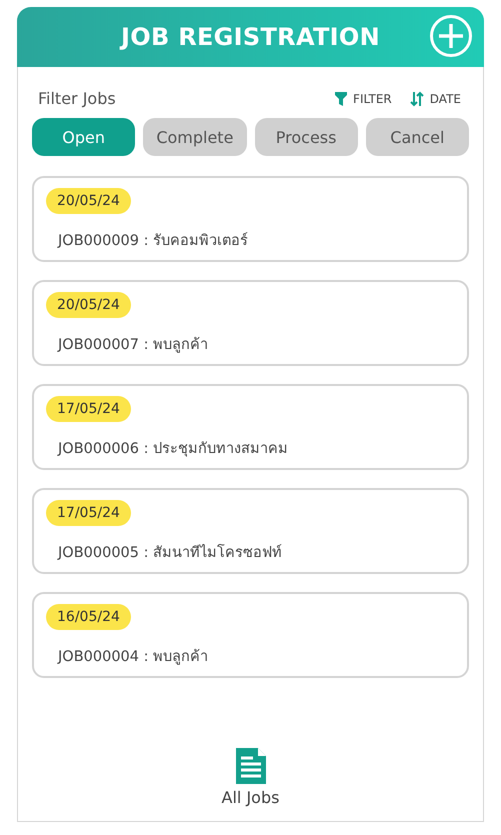  I want to click on status-tab: Process, so click(306, 137).